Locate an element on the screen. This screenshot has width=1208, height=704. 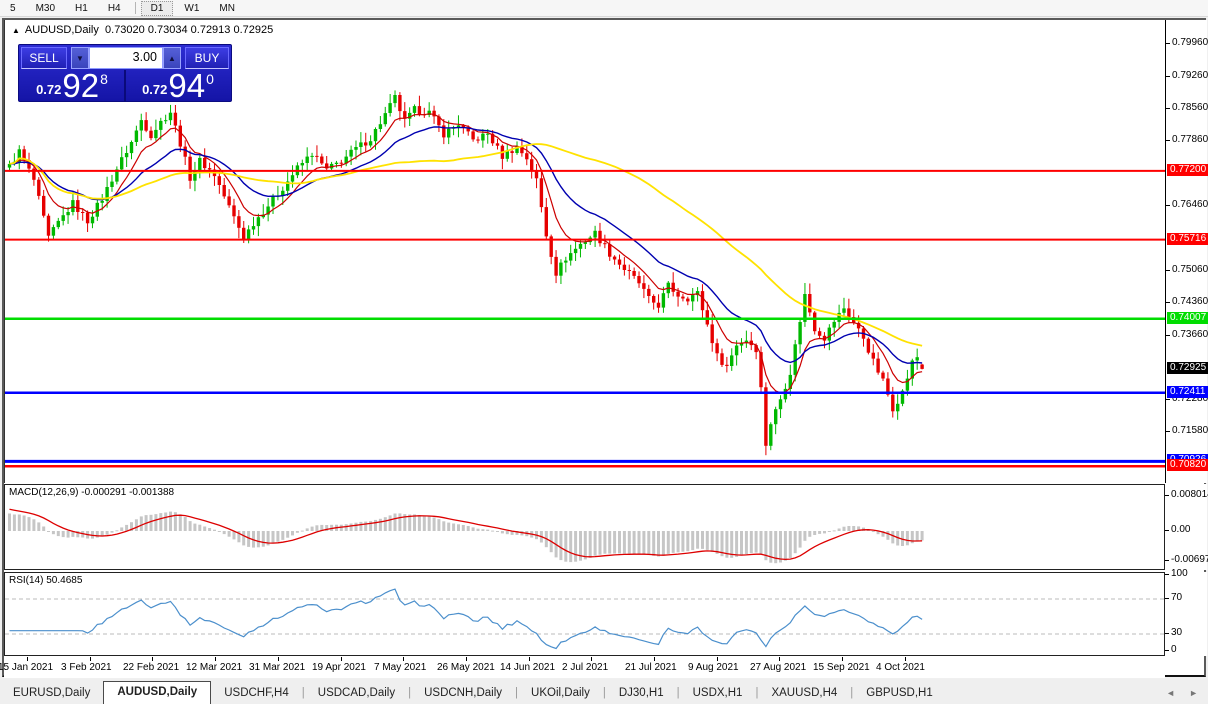
rsi-tick-label: 0 is located at coordinates (1174, 649).